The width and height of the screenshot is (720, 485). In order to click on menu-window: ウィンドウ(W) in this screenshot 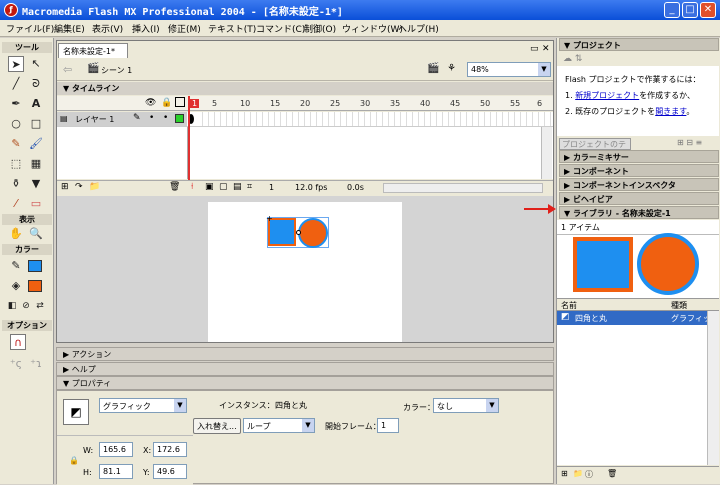, I will do `click(372, 28)`.